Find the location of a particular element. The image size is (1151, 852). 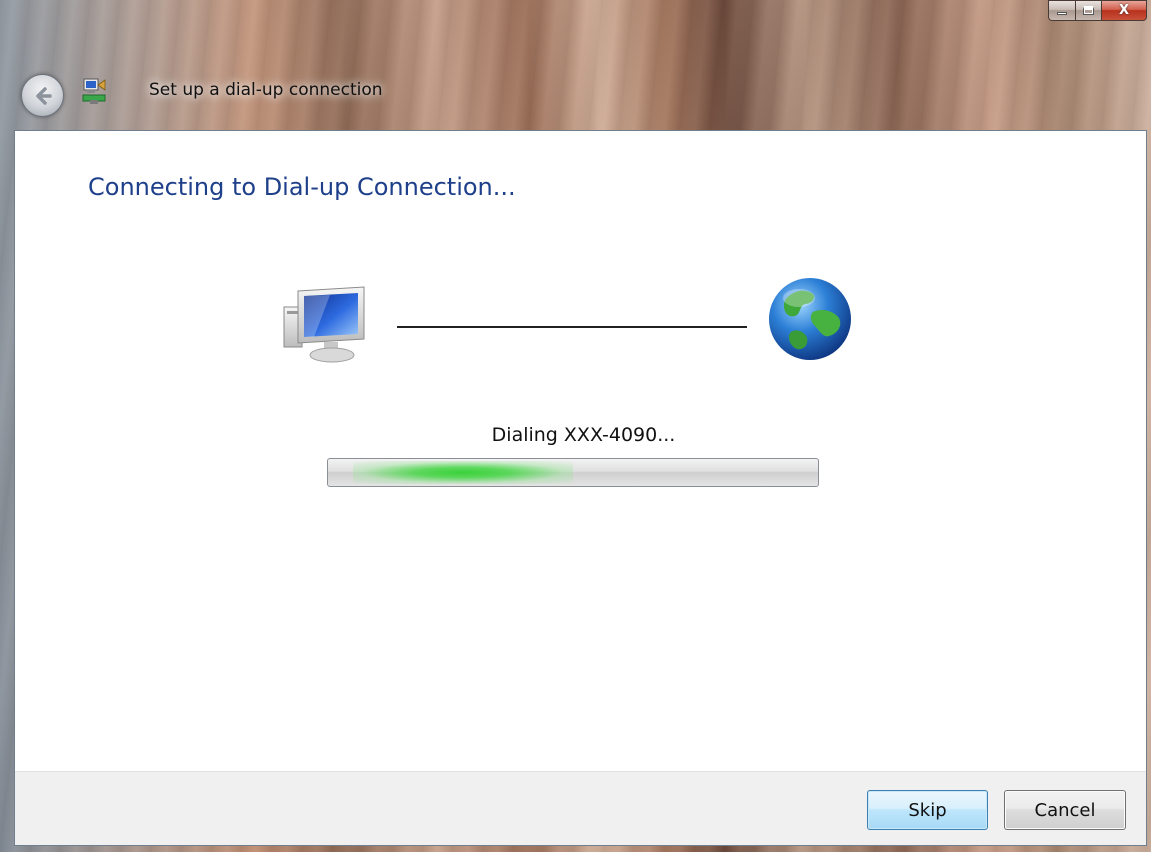

button-bar: Skip Cancel is located at coordinates (580, 808).